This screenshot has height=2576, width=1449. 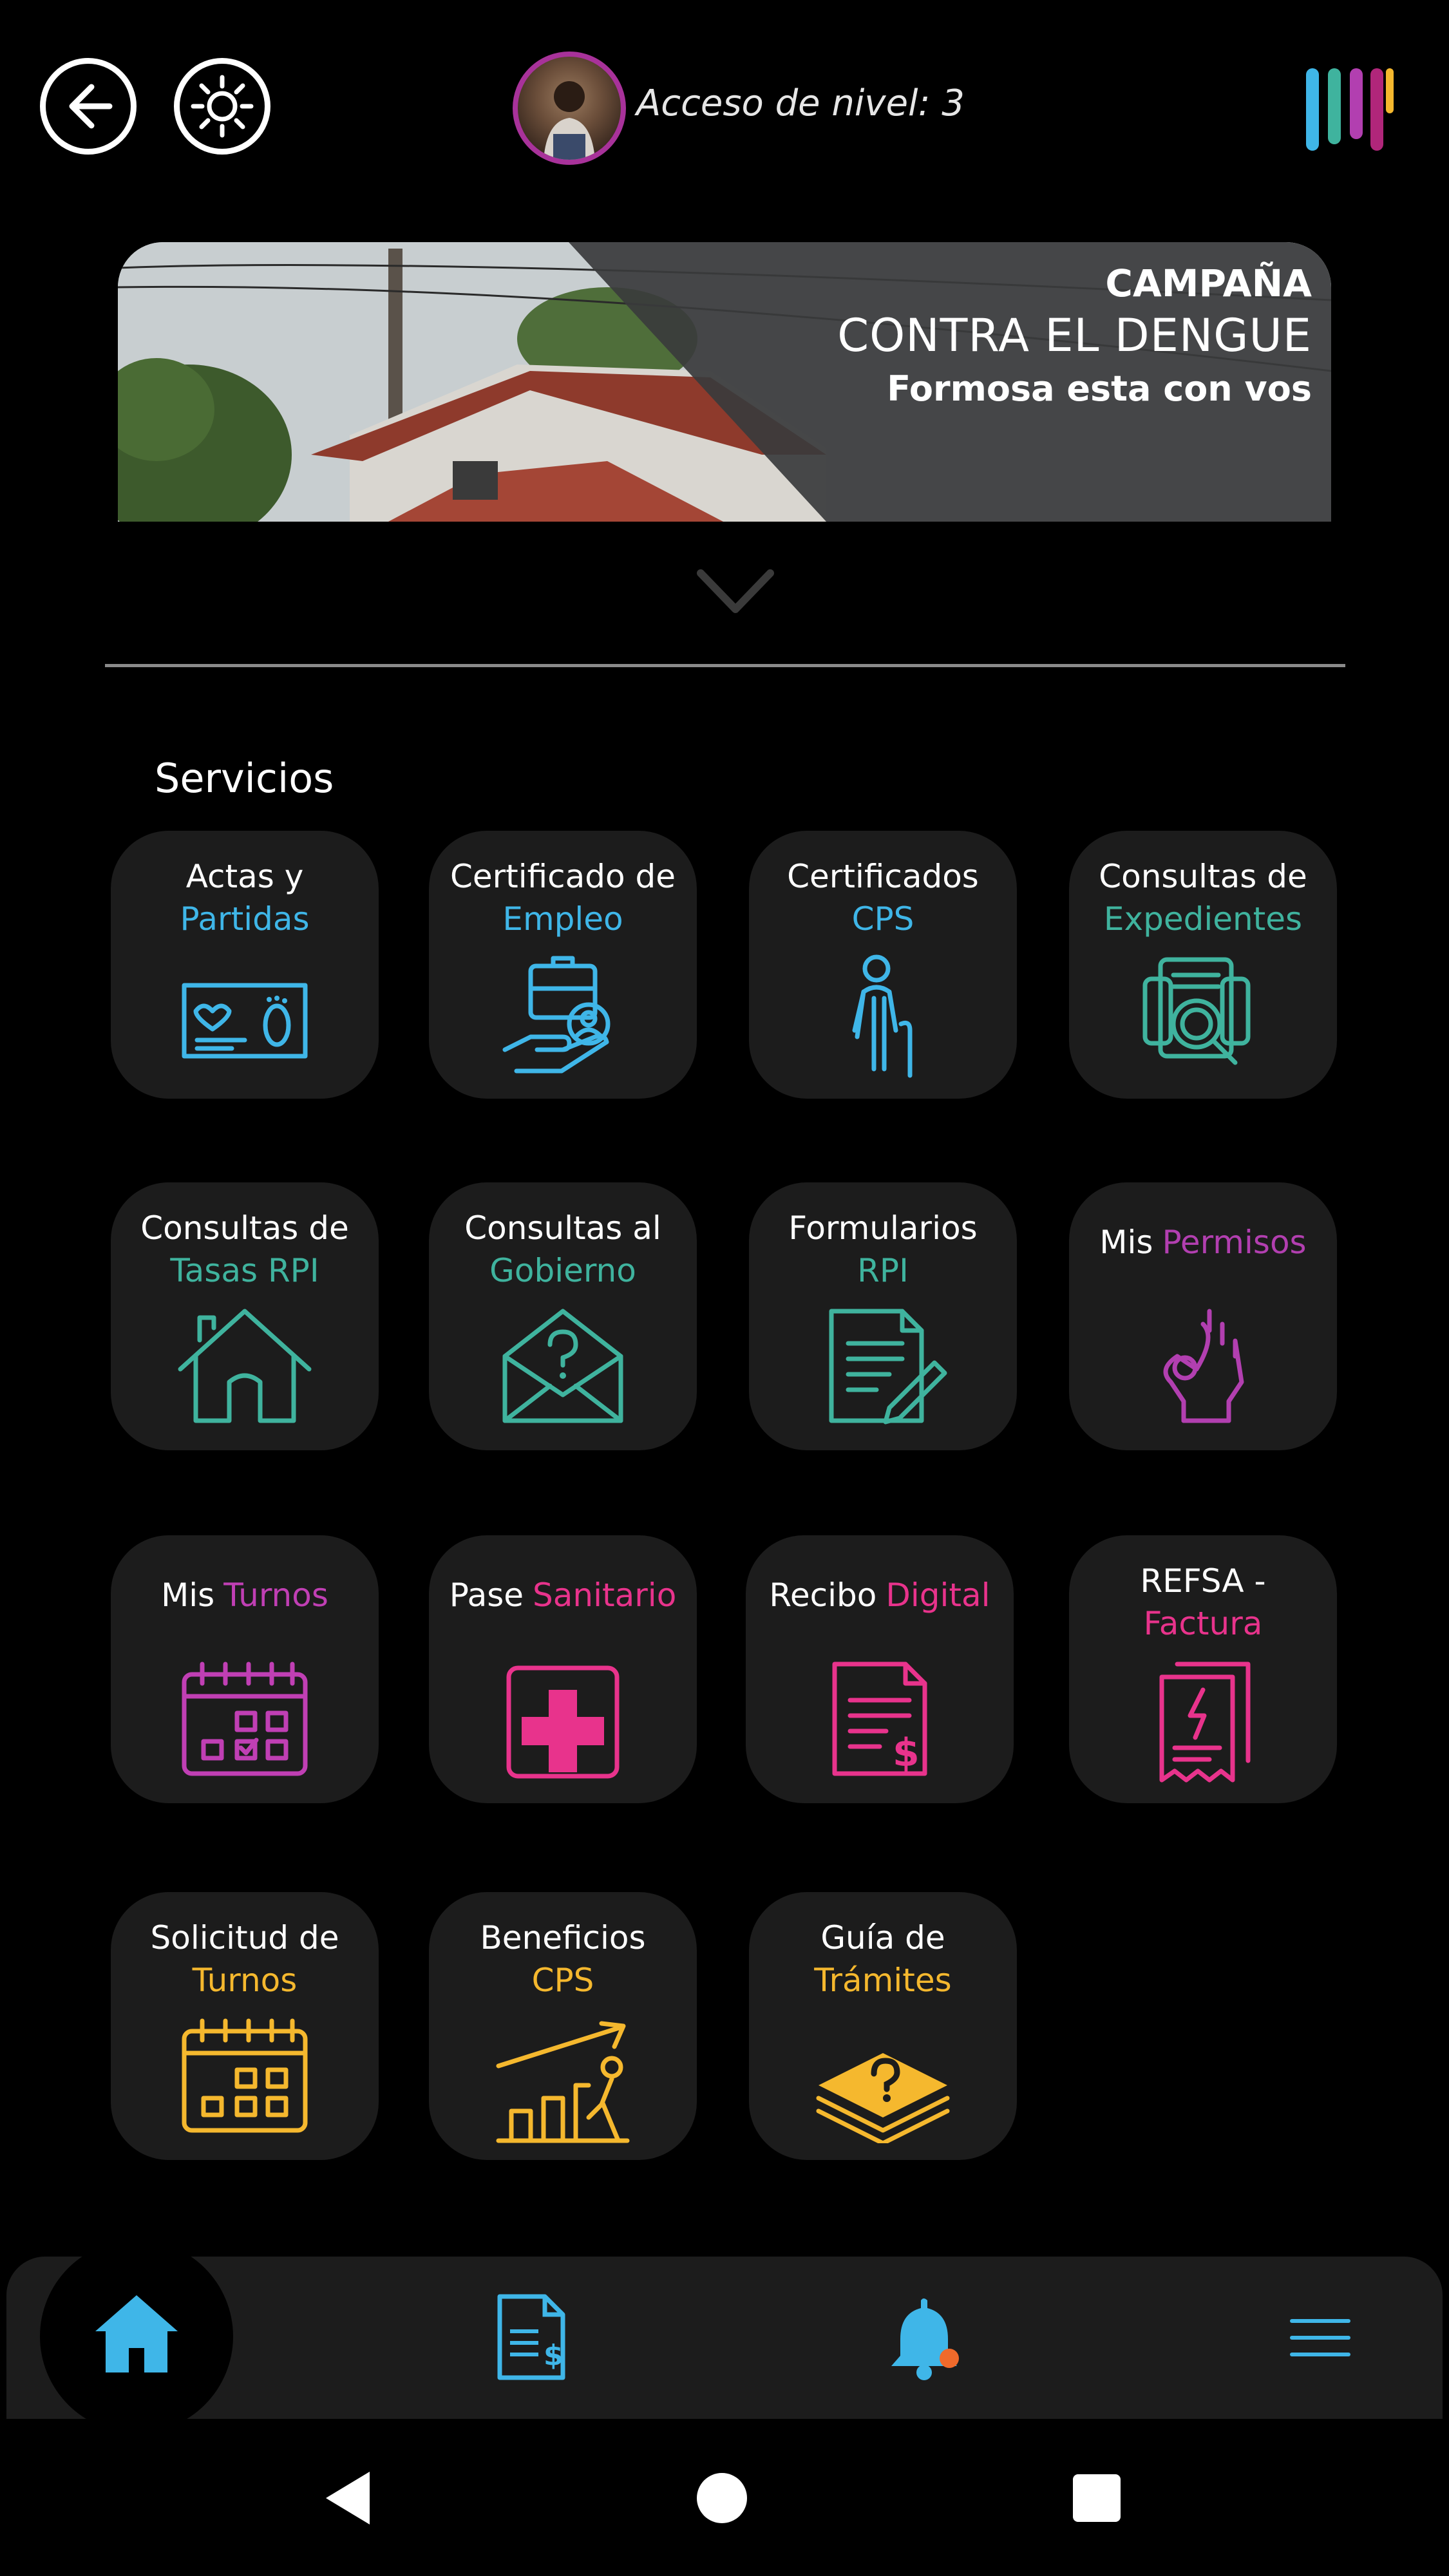 I want to click on service-title-line1: Certificados, so click(x=883, y=877).